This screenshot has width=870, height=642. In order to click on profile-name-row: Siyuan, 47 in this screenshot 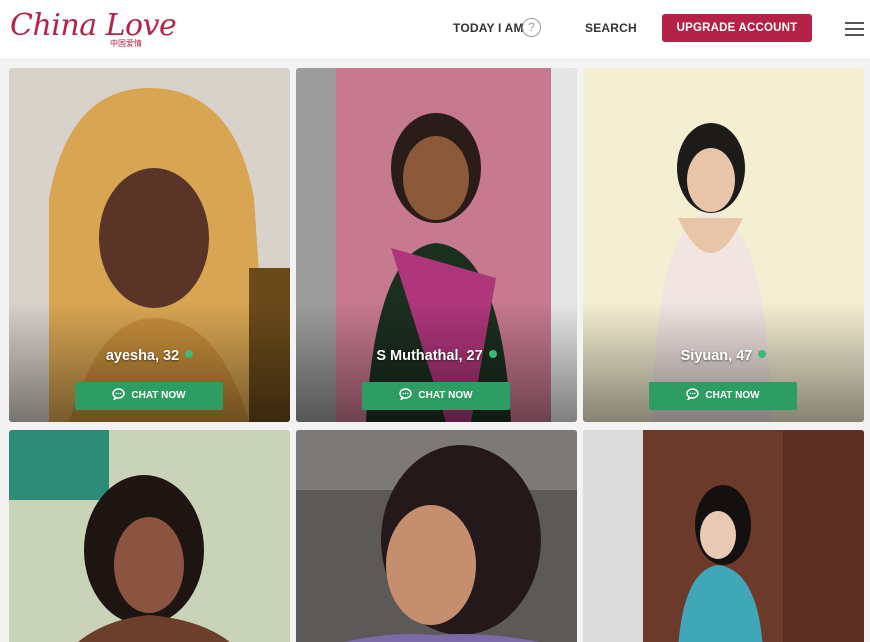, I will do `click(723, 356)`.